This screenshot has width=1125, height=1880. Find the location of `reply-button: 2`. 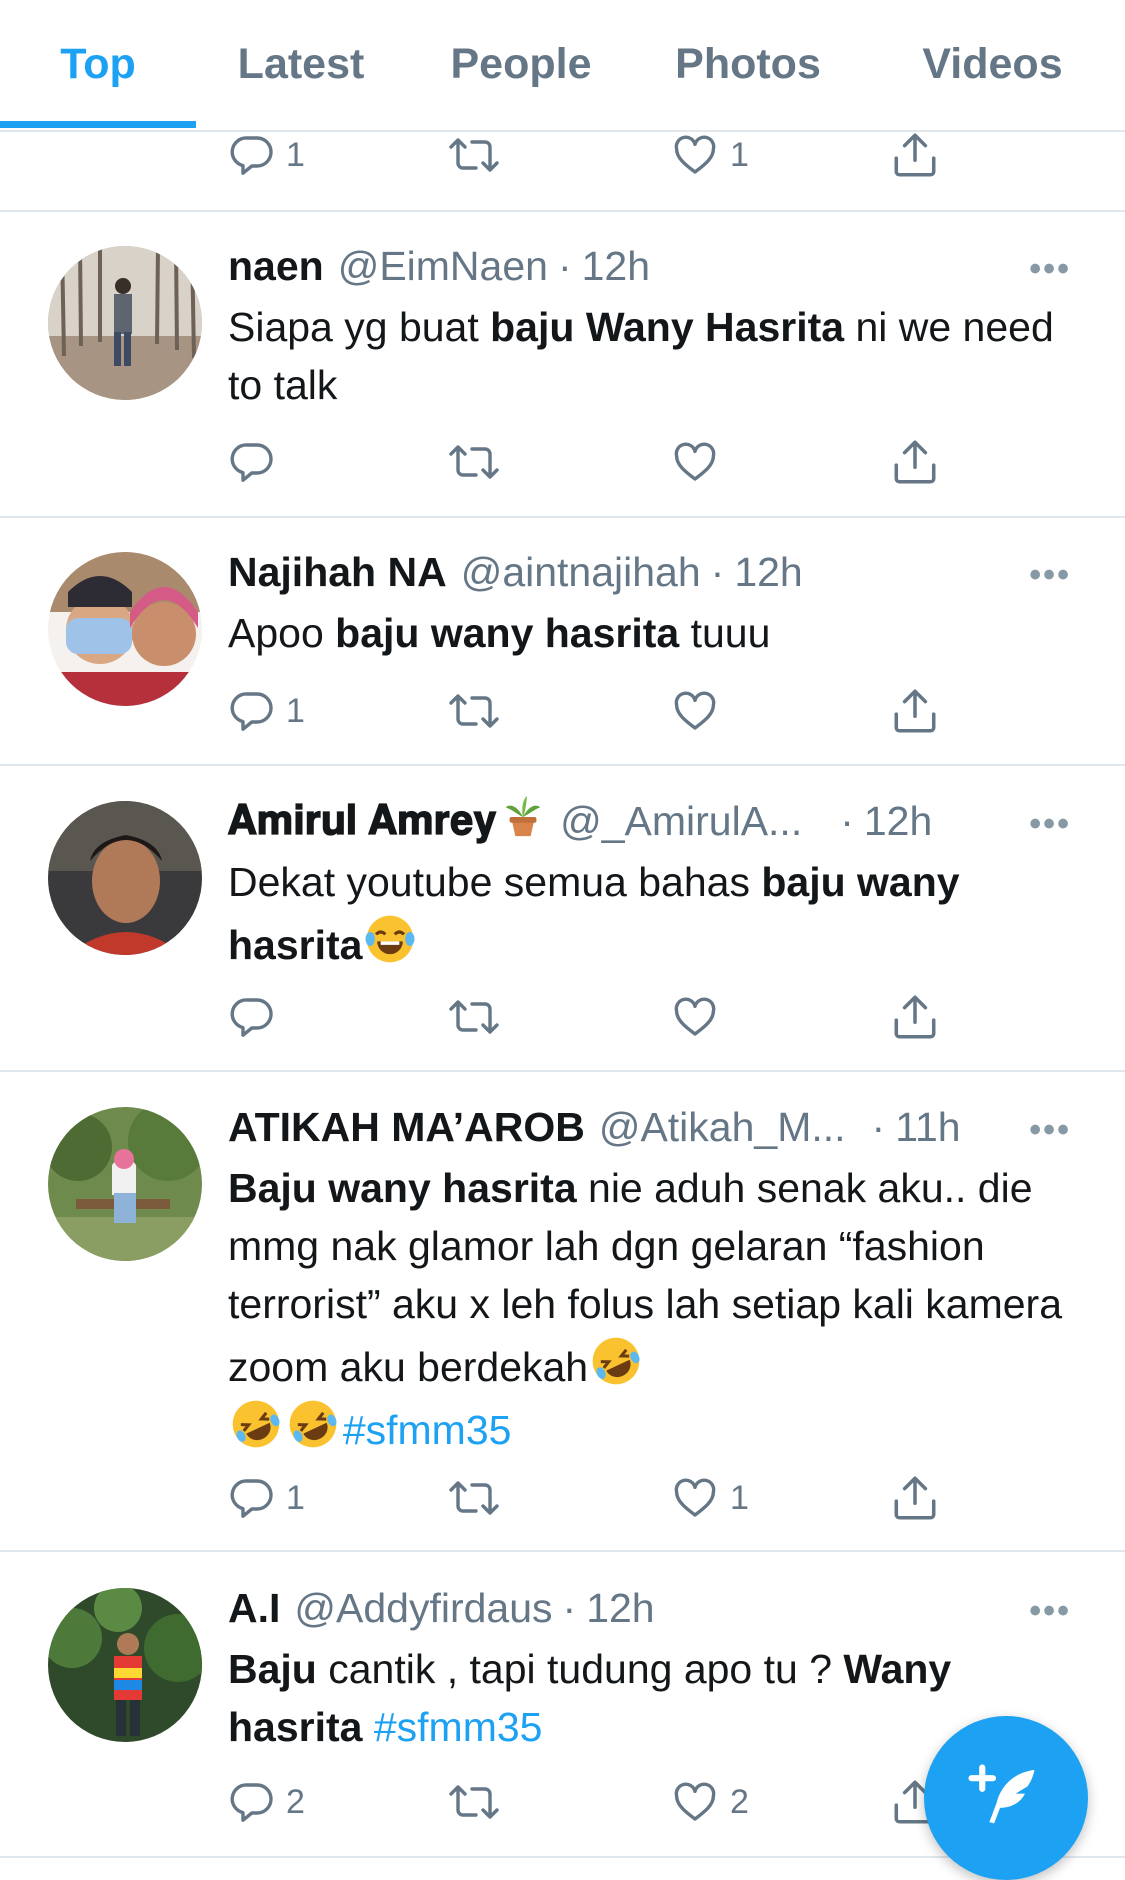

reply-button: 2 is located at coordinates (266, 1802).